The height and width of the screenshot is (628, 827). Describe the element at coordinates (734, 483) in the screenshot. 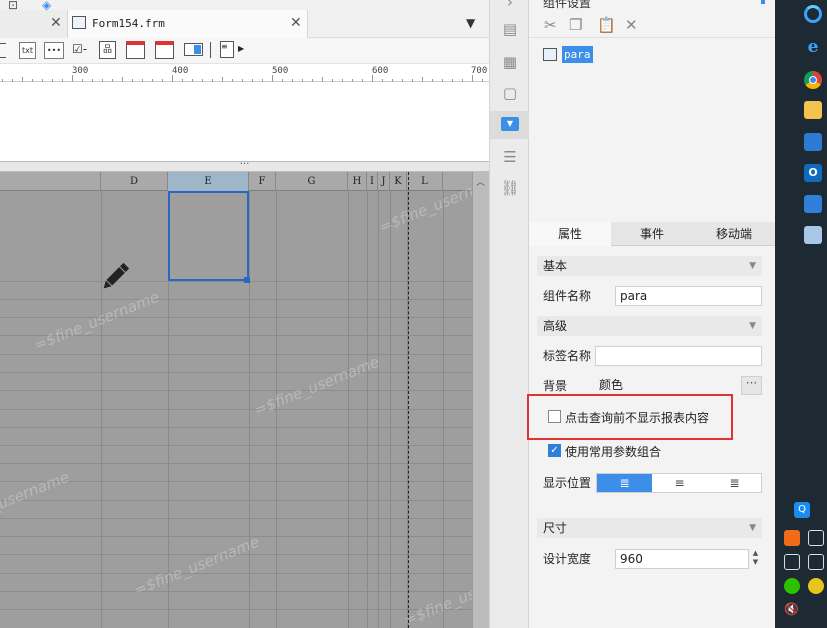

I see `align-right-button: ≣` at that location.